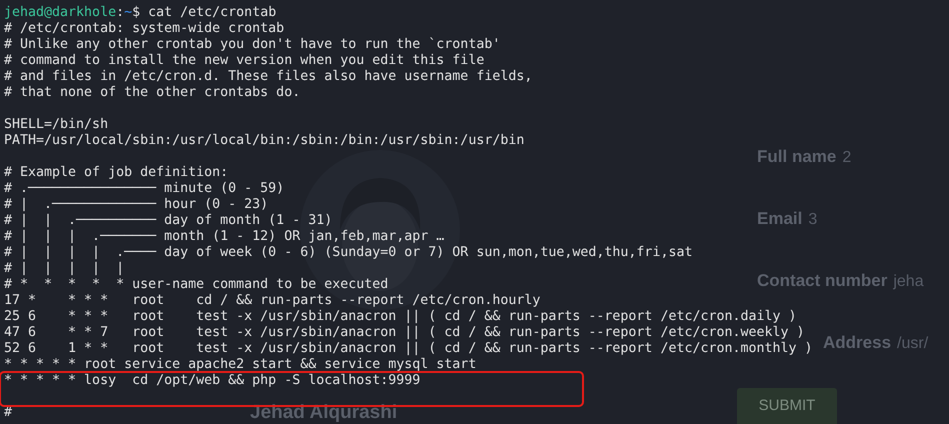 The width and height of the screenshot is (949, 424). What do you see at coordinates (116, 173) in the screenshot?
I see `terminal-line: # Example of job definition:` at bounding box center [116, 173].